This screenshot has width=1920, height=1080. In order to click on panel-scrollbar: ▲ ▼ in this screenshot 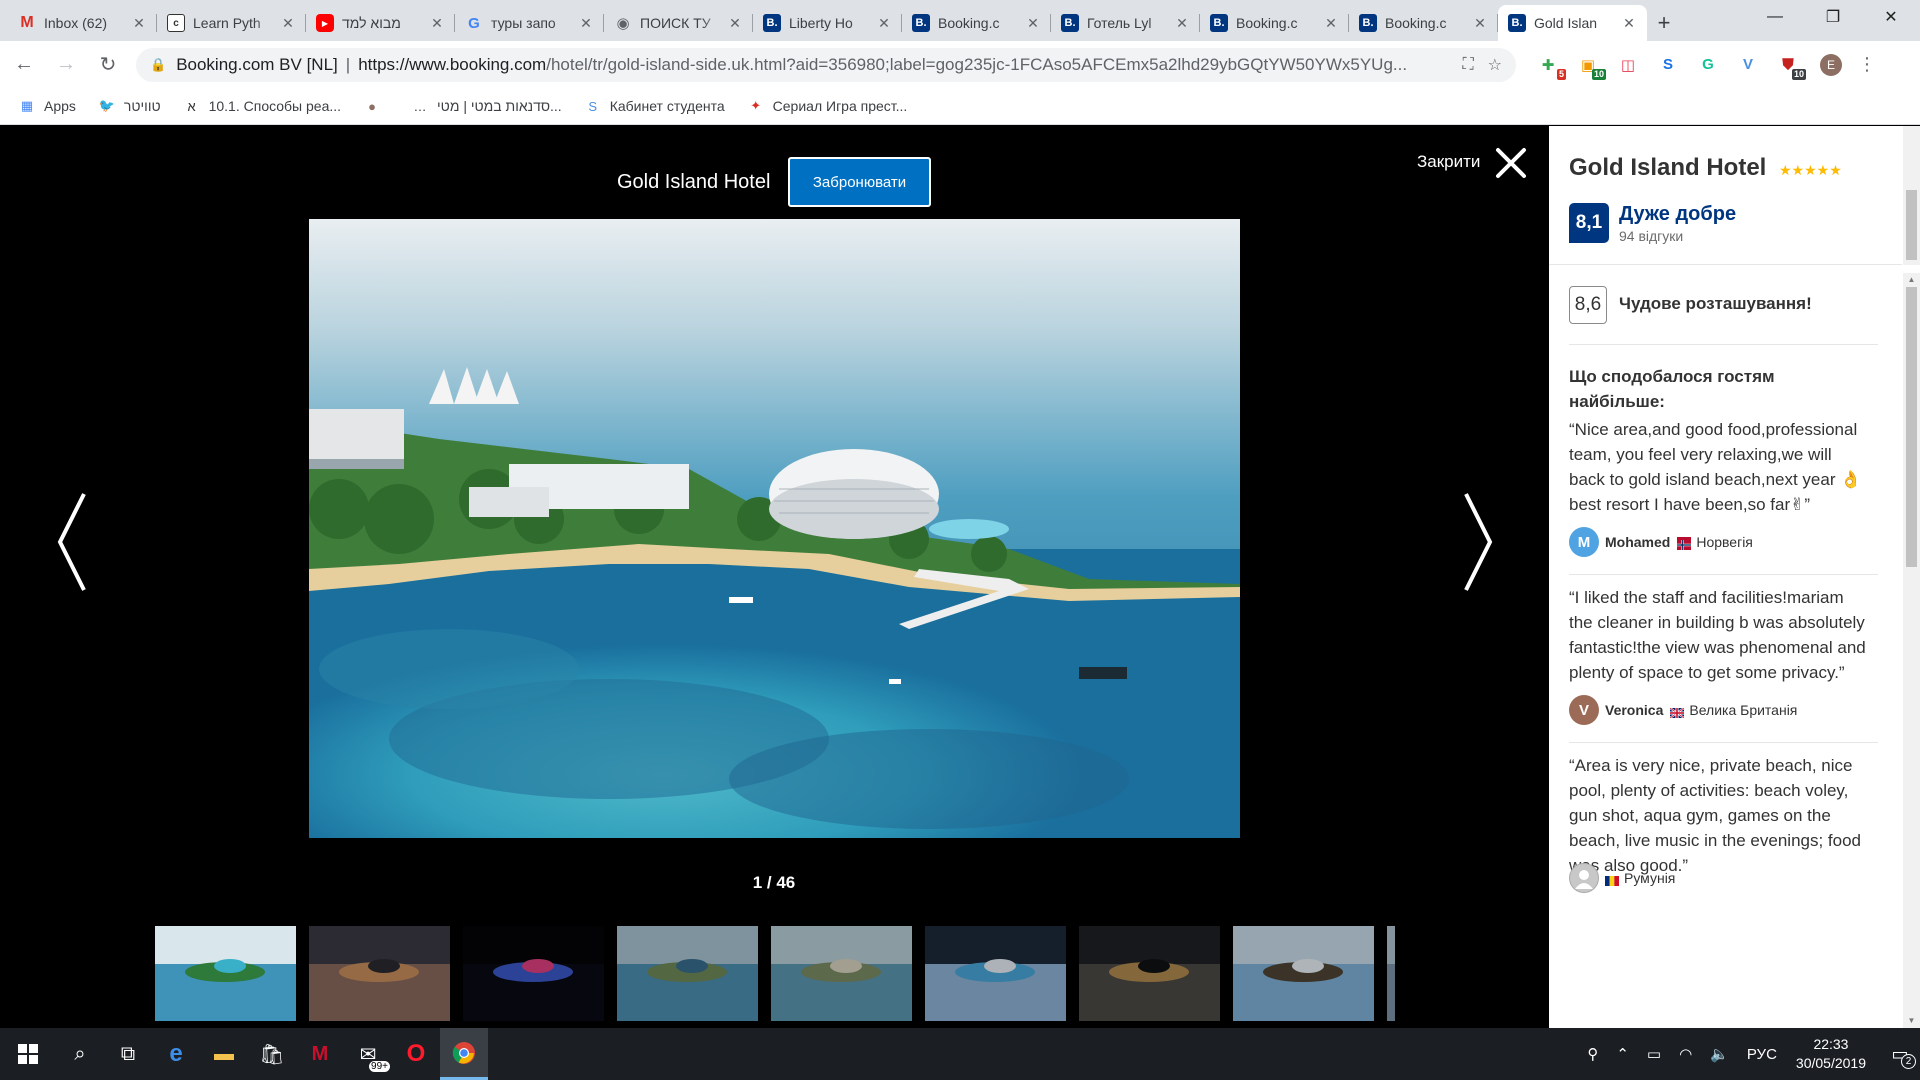, I will do `click(1911, 650)`.